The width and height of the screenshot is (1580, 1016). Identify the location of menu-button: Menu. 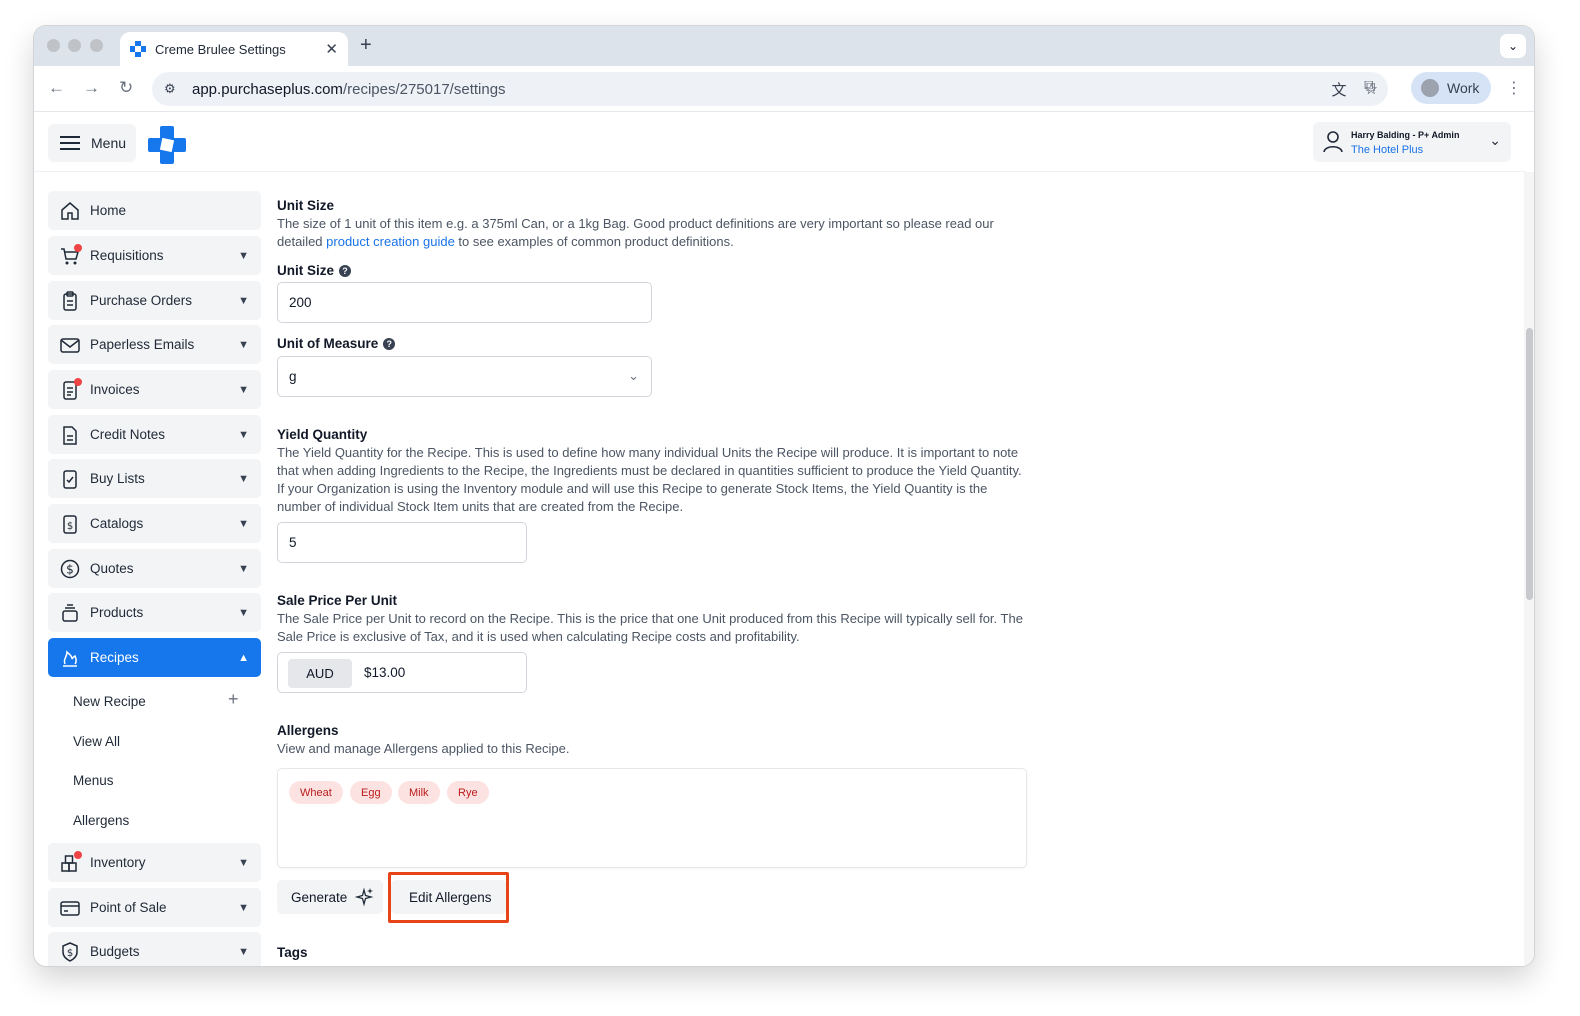
(92, 143).